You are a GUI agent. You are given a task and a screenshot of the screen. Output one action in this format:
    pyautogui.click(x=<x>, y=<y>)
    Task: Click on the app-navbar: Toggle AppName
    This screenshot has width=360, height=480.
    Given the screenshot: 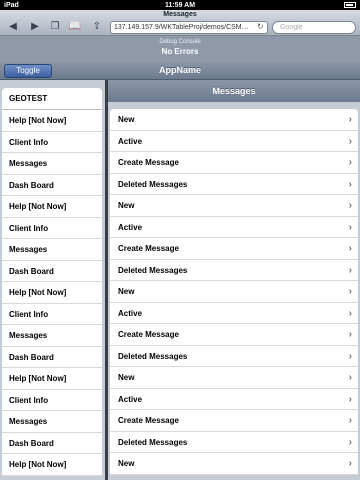 What is the action you would take?
    pyautogui.click(x=180, y=71)
    